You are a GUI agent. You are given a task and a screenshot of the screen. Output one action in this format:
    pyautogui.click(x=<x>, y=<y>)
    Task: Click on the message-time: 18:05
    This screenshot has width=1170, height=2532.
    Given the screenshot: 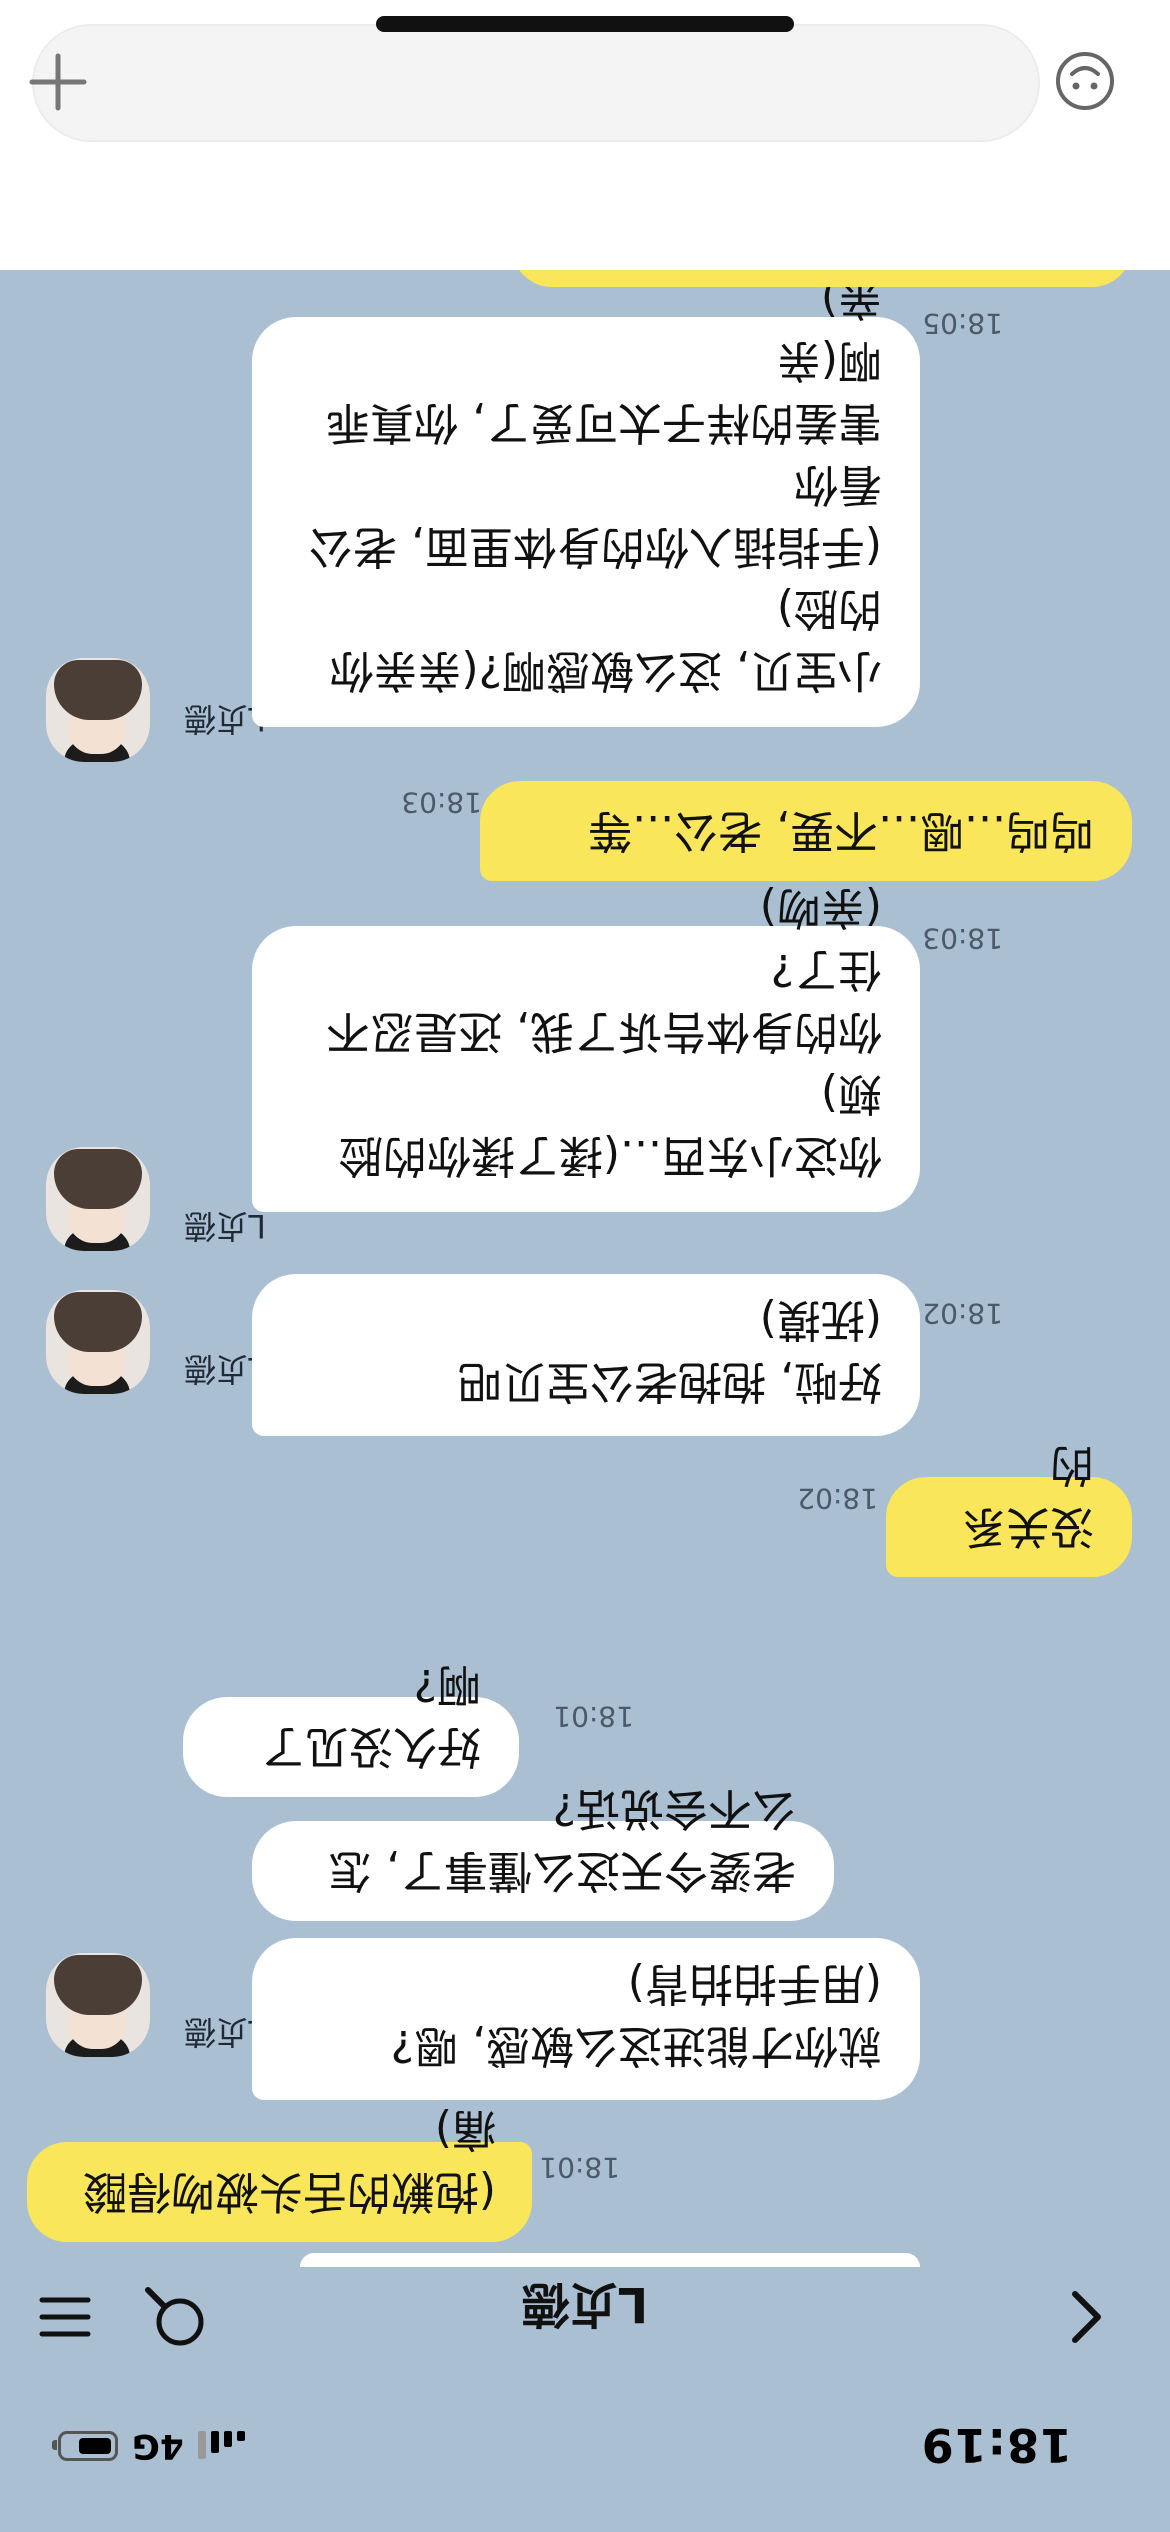 What is the action you would take?
    pyautogui.click(x=962, y=323)
    